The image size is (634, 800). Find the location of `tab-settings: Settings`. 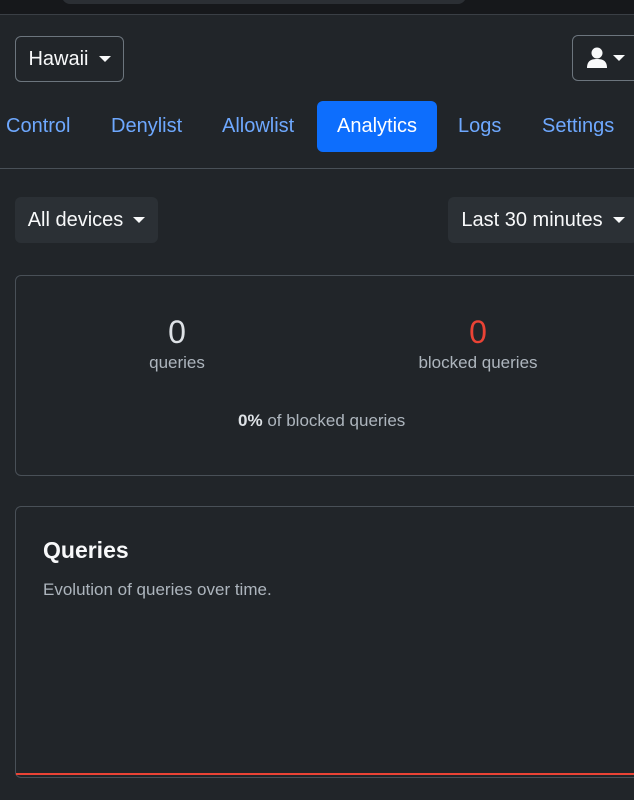

tab-settings: Settings is located at coordinates (578, 126).